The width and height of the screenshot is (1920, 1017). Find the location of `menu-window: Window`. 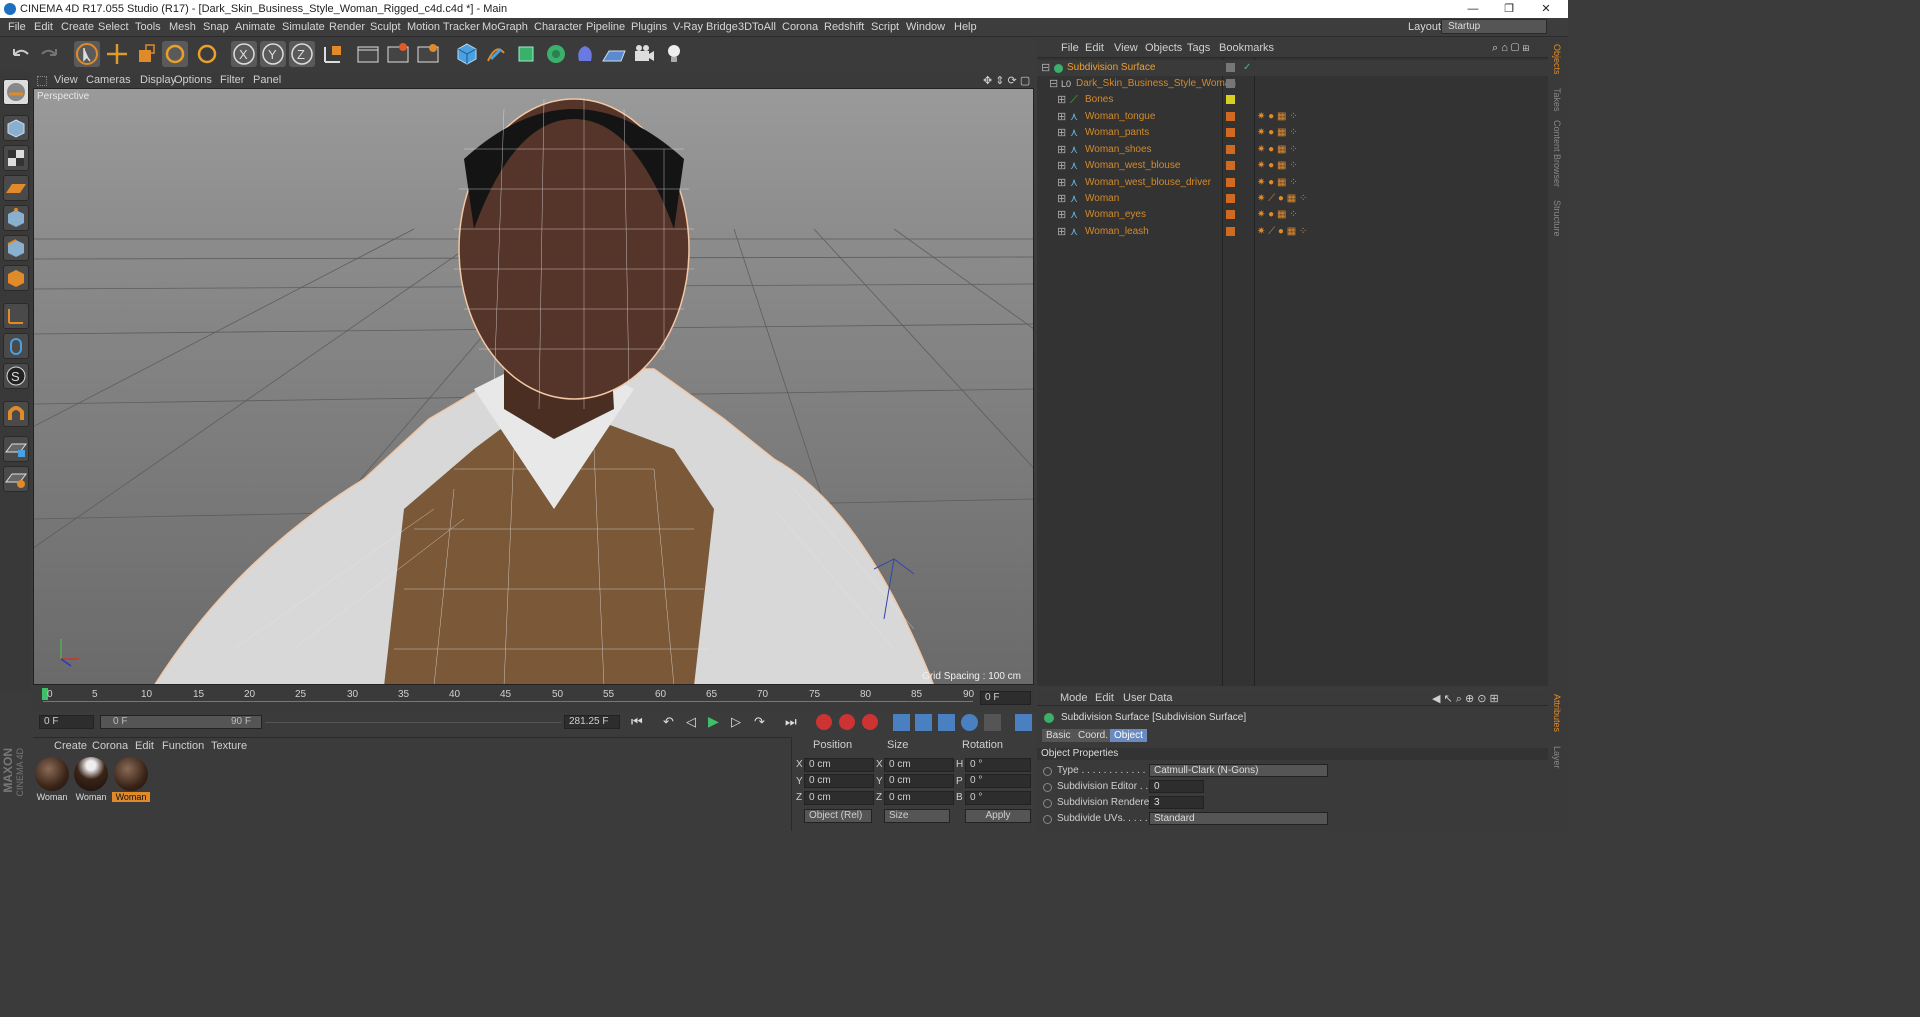

menu-window: Window is located at coordinates (925, 27).